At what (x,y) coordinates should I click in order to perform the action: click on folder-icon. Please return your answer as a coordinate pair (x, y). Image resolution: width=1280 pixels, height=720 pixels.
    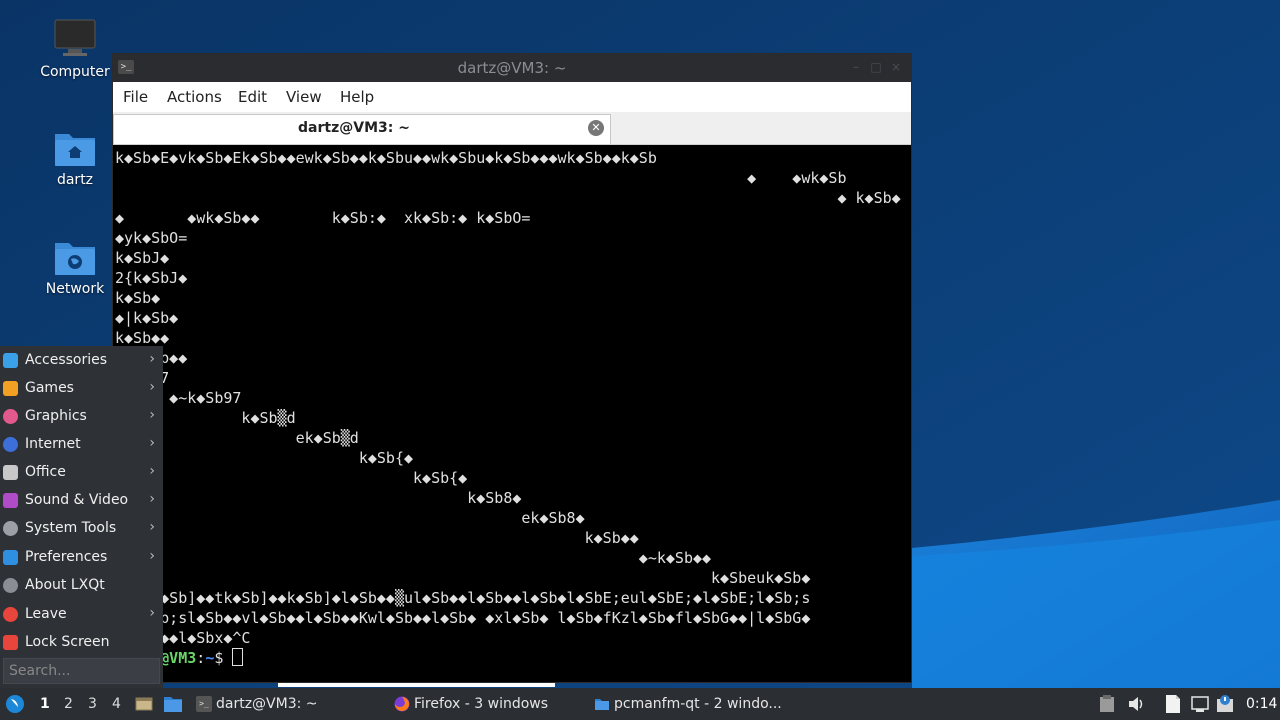
    Looking at the image, I should click on (602, 704).